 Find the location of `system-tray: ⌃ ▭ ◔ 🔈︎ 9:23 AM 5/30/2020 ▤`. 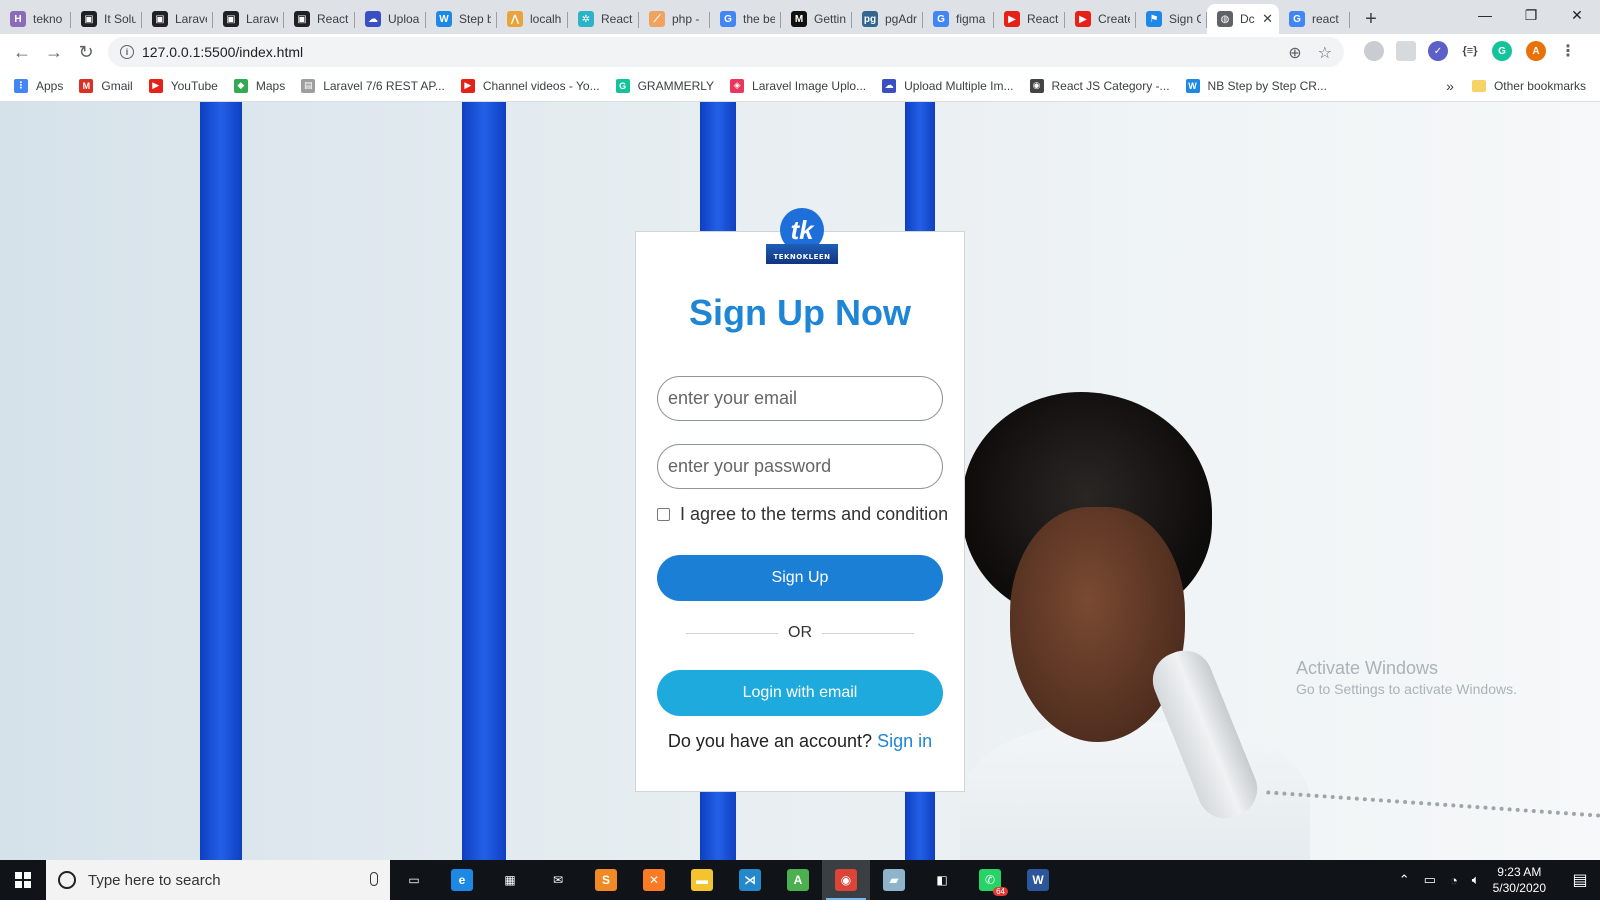

system-tray: ⌃ ▭ ◔ 🔈︎ 9:23 AM 5/30/2020 ▤ is located at coordinates (1496, 880).